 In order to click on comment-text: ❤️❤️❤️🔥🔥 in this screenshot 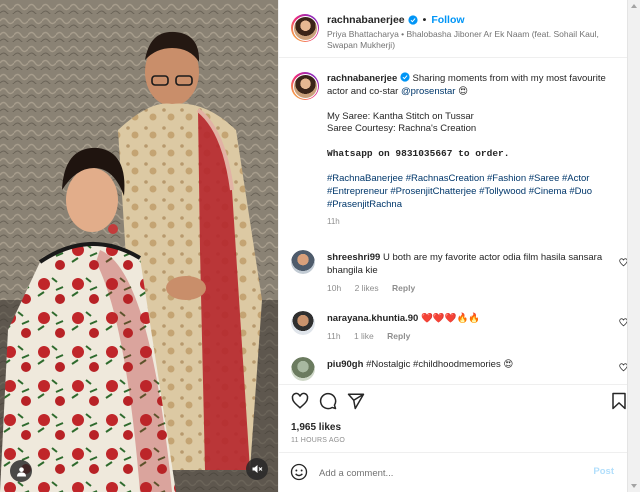, I will do `click(451, 318)`.